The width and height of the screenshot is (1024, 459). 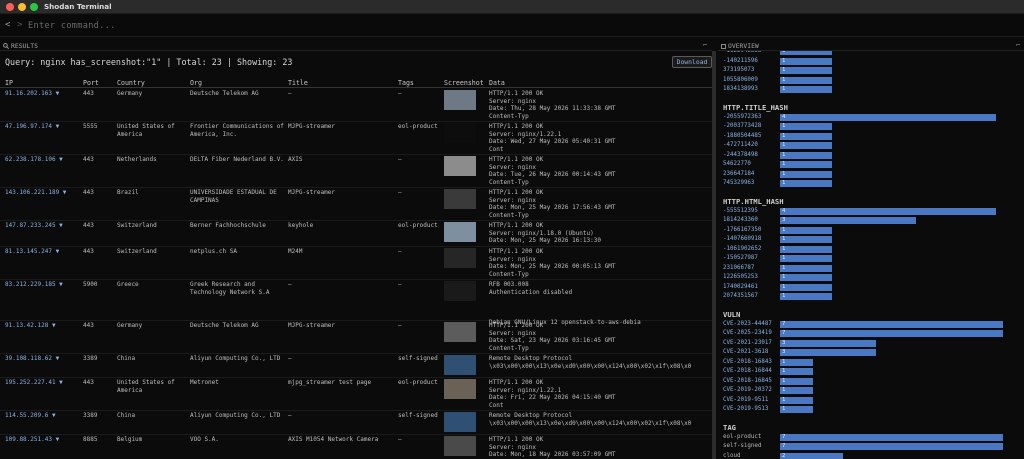 What do you see at coordinates (740, 155) in the screenshot?
I see `facet-item-label: -244378498` at bounding box center [740, 155].